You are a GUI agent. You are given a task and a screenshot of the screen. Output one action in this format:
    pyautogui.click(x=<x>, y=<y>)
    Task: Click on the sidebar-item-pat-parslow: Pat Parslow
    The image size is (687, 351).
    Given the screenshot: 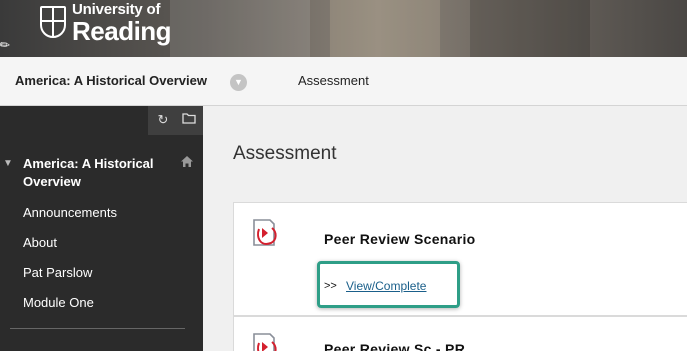 What is the action you would take?
    pyautogui.click(x=57, y=272)
    